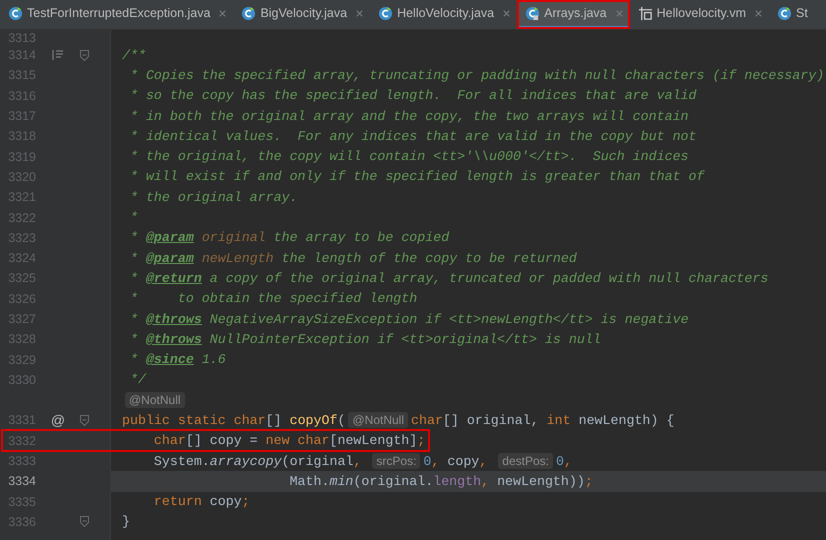 The height and width of the screenshot is (540, 826). I want to click on keyword: return, so click(177, 502).